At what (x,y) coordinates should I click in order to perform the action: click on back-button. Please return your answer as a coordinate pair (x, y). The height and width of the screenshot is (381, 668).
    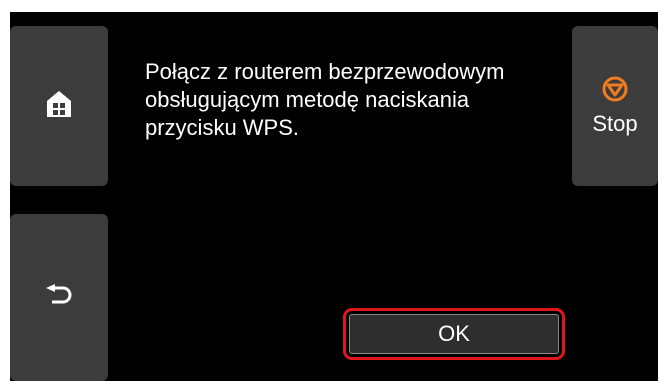
    Looking at the image, I should click on (59, 297).